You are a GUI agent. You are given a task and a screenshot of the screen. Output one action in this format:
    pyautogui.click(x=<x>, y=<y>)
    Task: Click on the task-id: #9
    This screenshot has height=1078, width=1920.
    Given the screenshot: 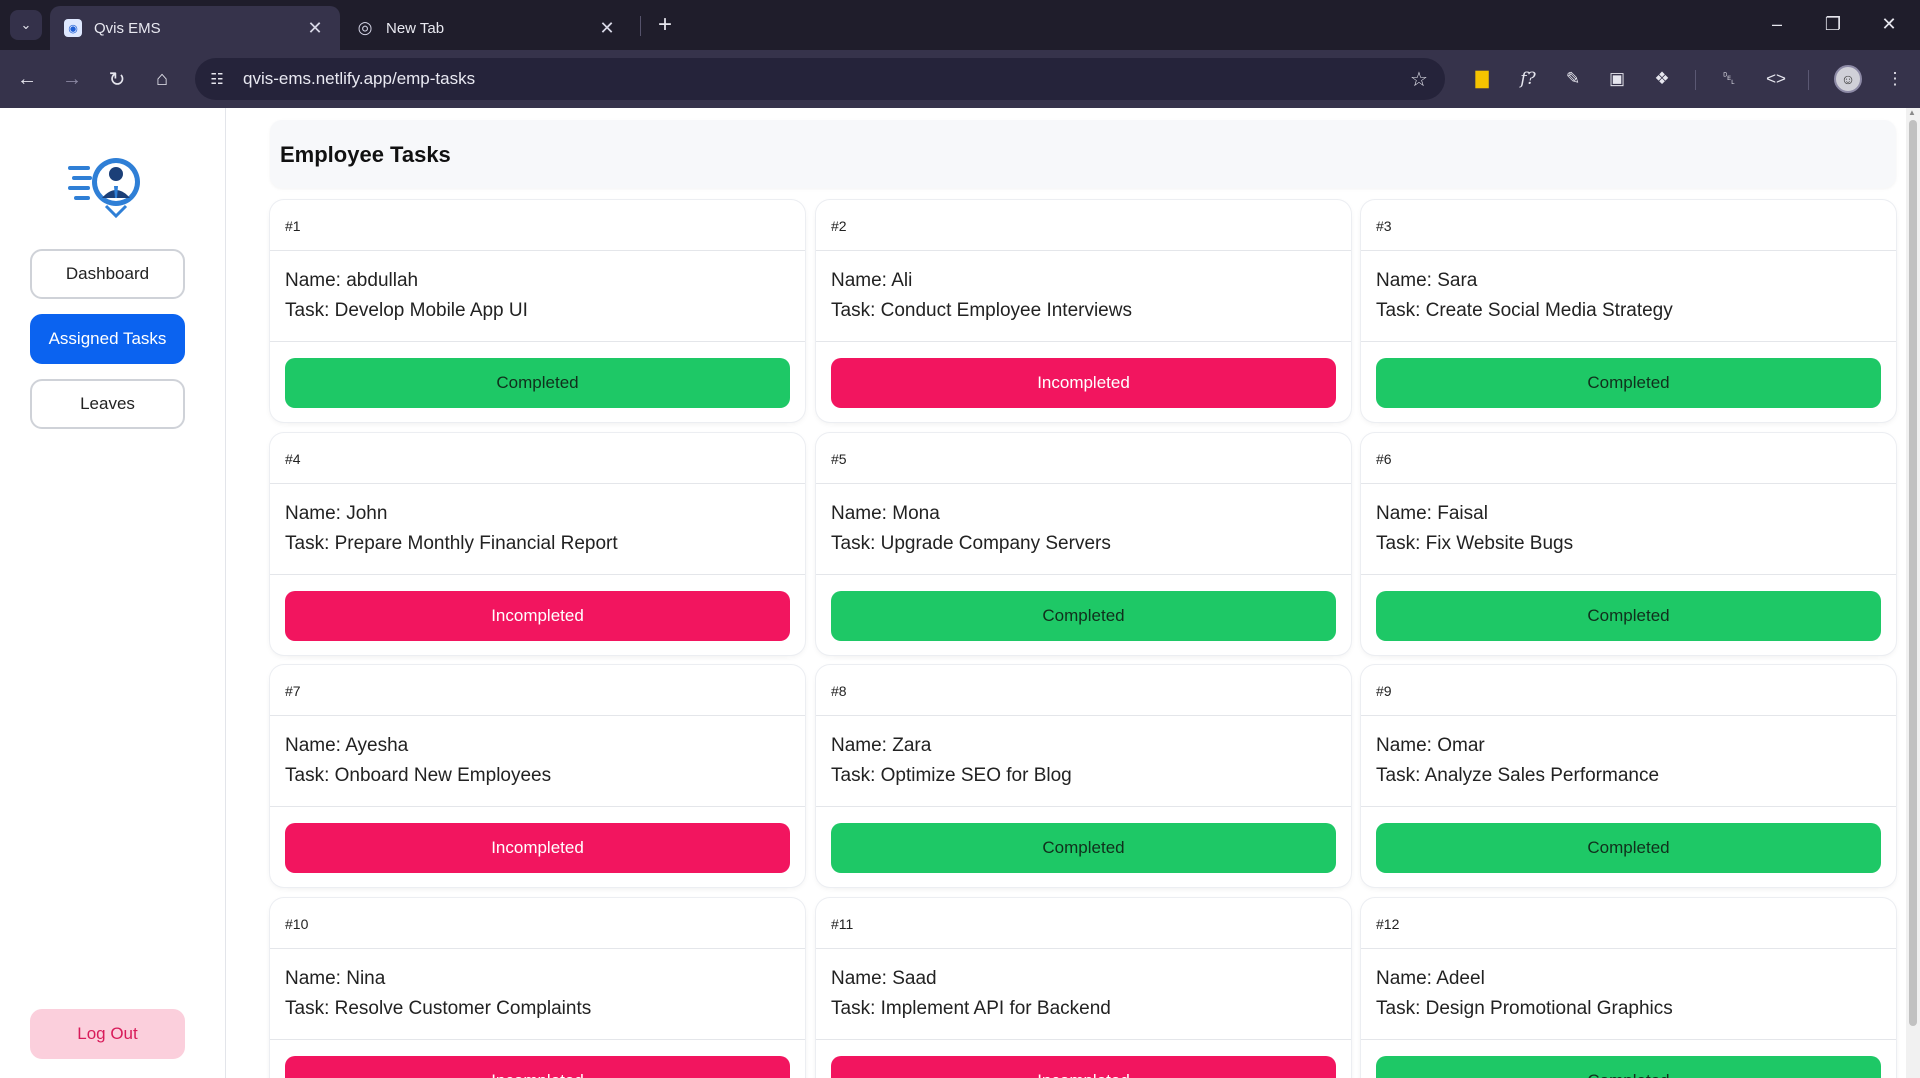 What is the action you would take?
    pyautogui.click(x=1384, y=691)
    